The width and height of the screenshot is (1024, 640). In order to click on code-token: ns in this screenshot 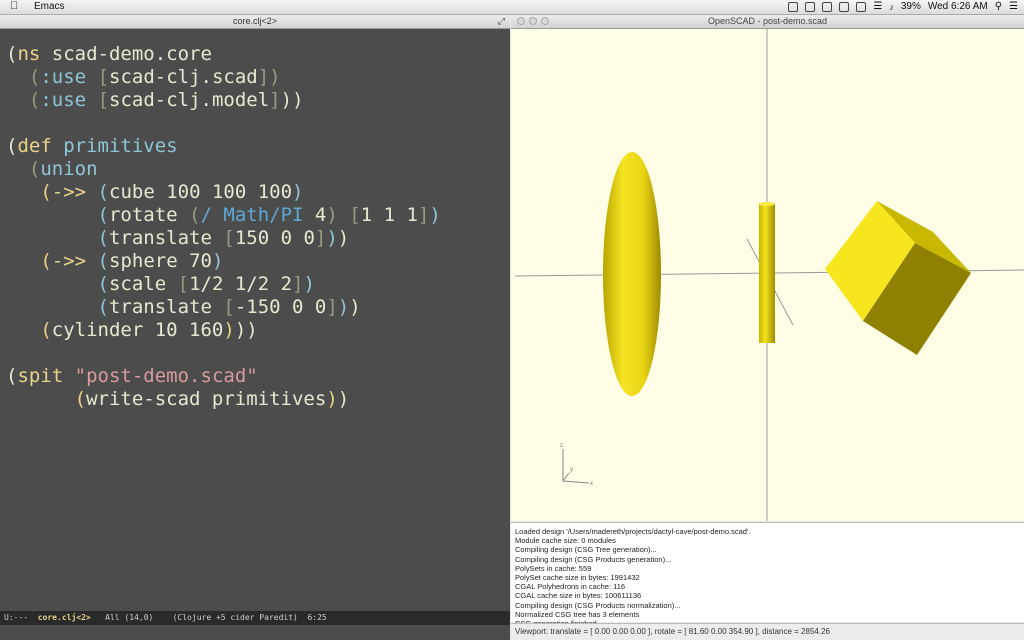, I will do `click(29, 54)`.